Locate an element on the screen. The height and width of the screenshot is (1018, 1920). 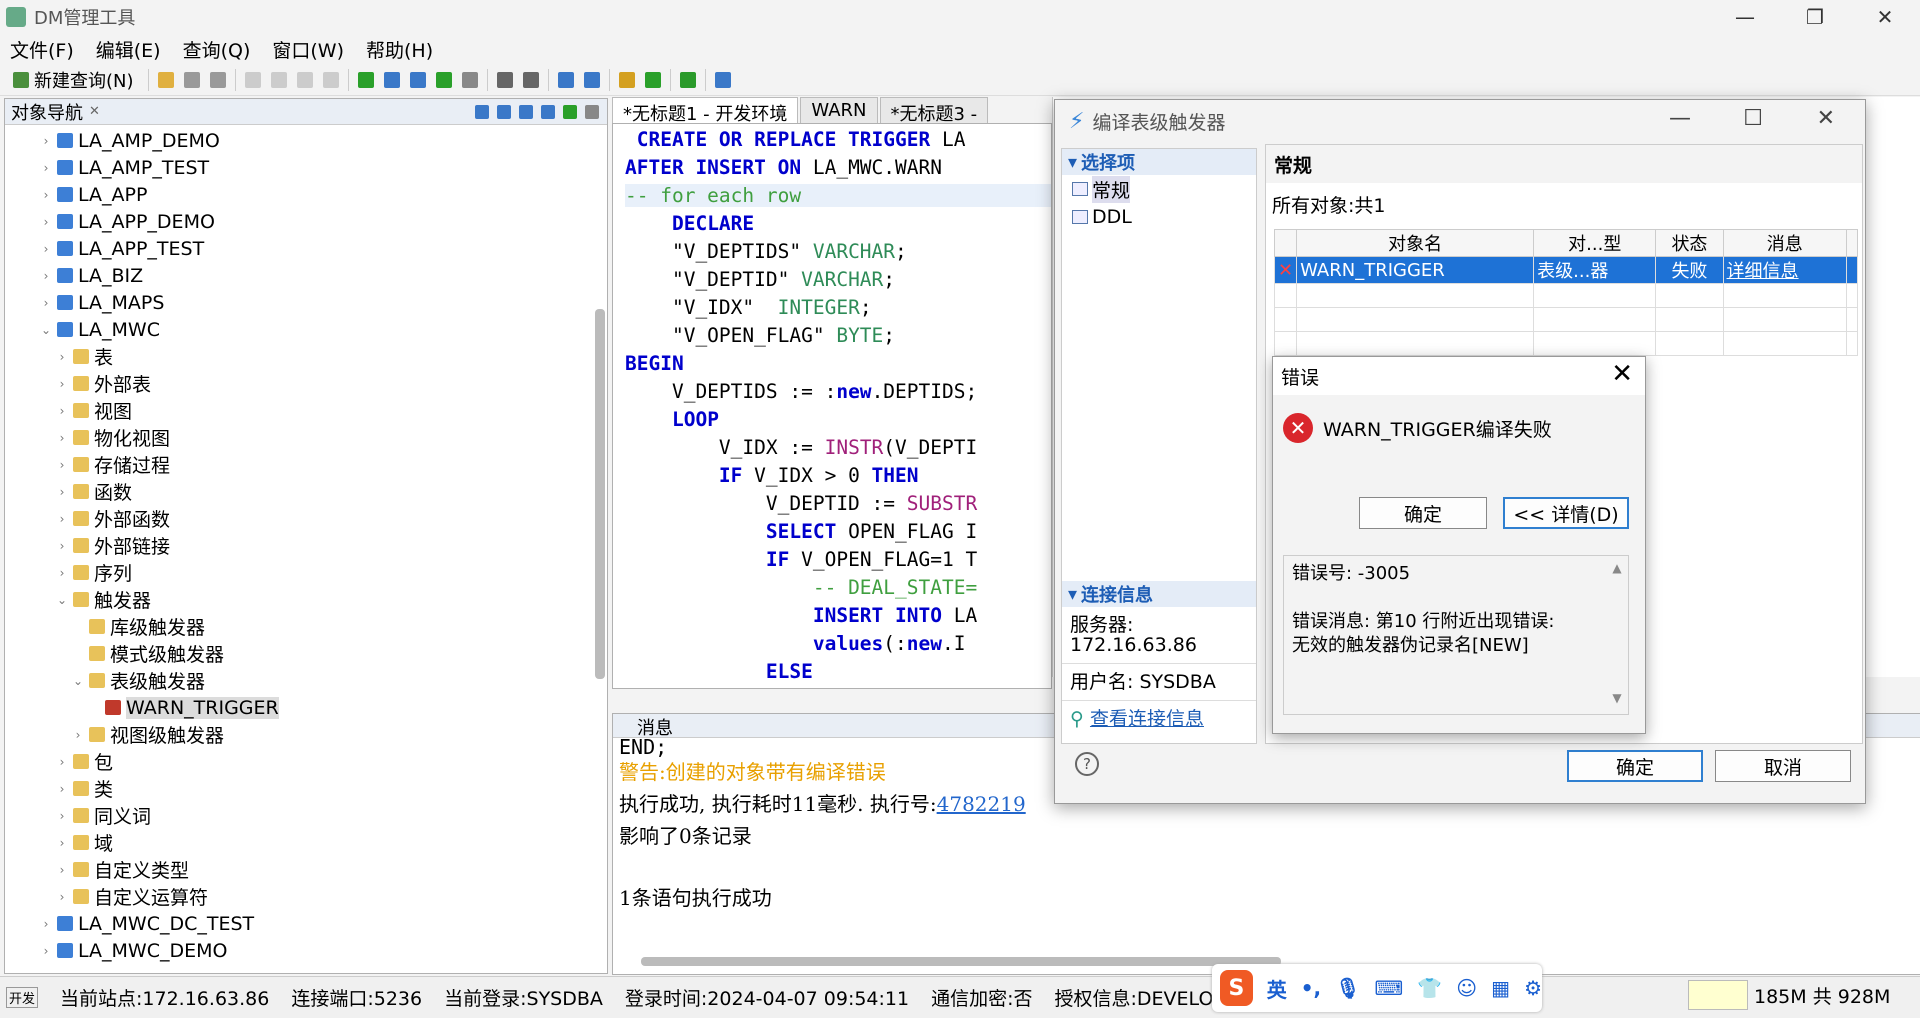
tree-node: › LA_AMP_TEST is located at coordinates (297, 167).